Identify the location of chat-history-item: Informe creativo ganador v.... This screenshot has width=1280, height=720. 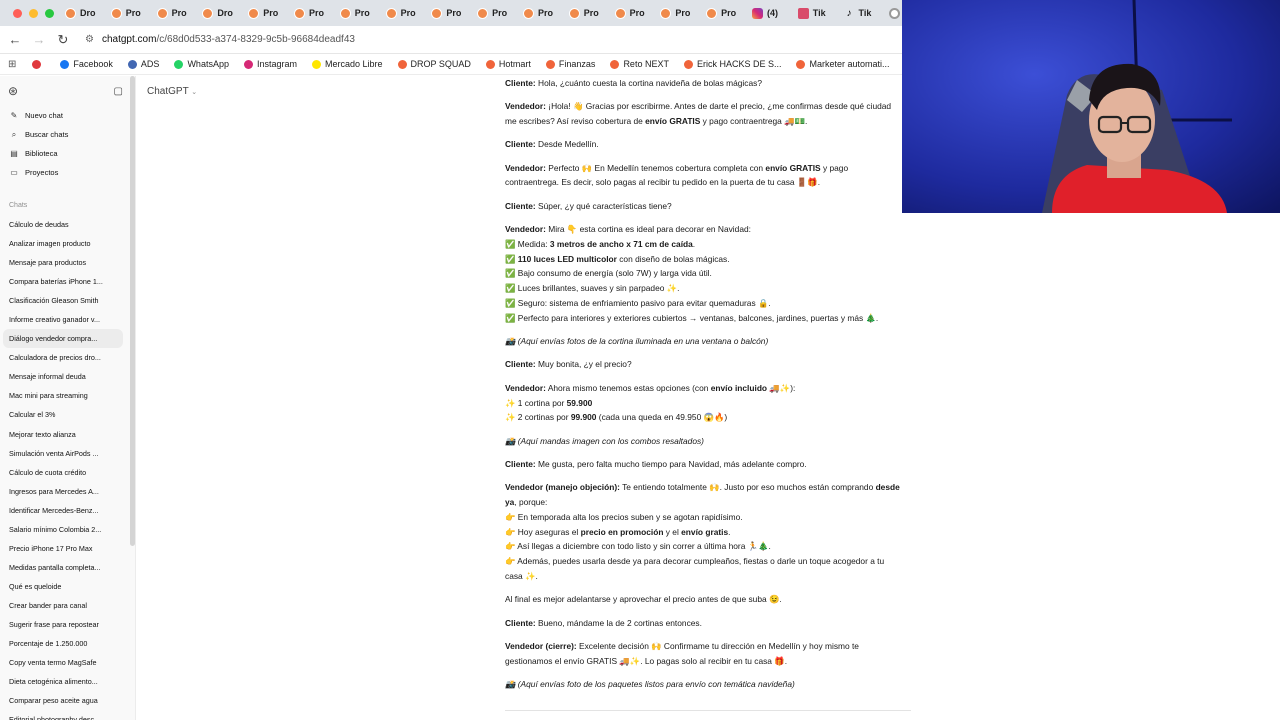
(67, 319).